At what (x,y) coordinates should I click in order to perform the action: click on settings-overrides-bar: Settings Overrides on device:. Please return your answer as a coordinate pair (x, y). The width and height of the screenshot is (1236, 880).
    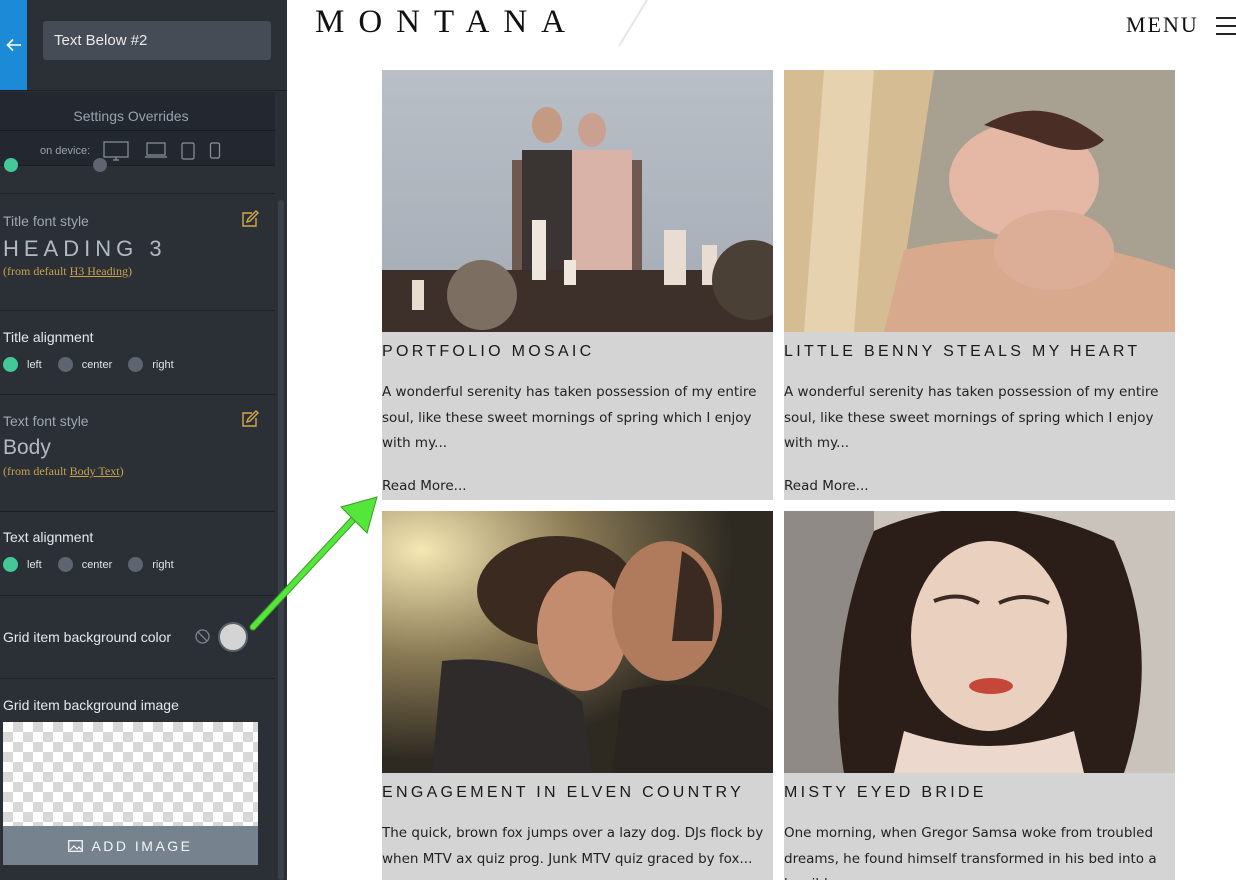
    Looking at the image, I should click on (137, 129).